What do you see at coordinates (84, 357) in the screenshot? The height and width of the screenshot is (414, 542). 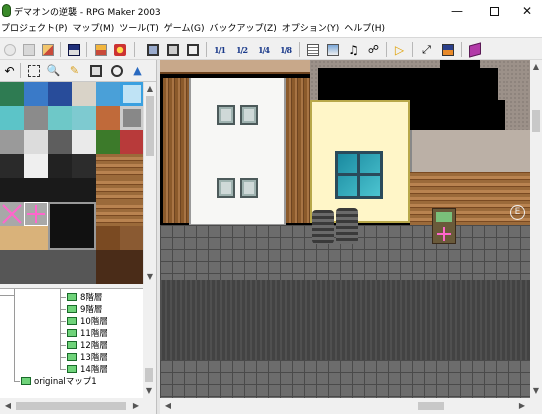 I see `tree-item-13: 13階層` at bounding box center [84, 357].